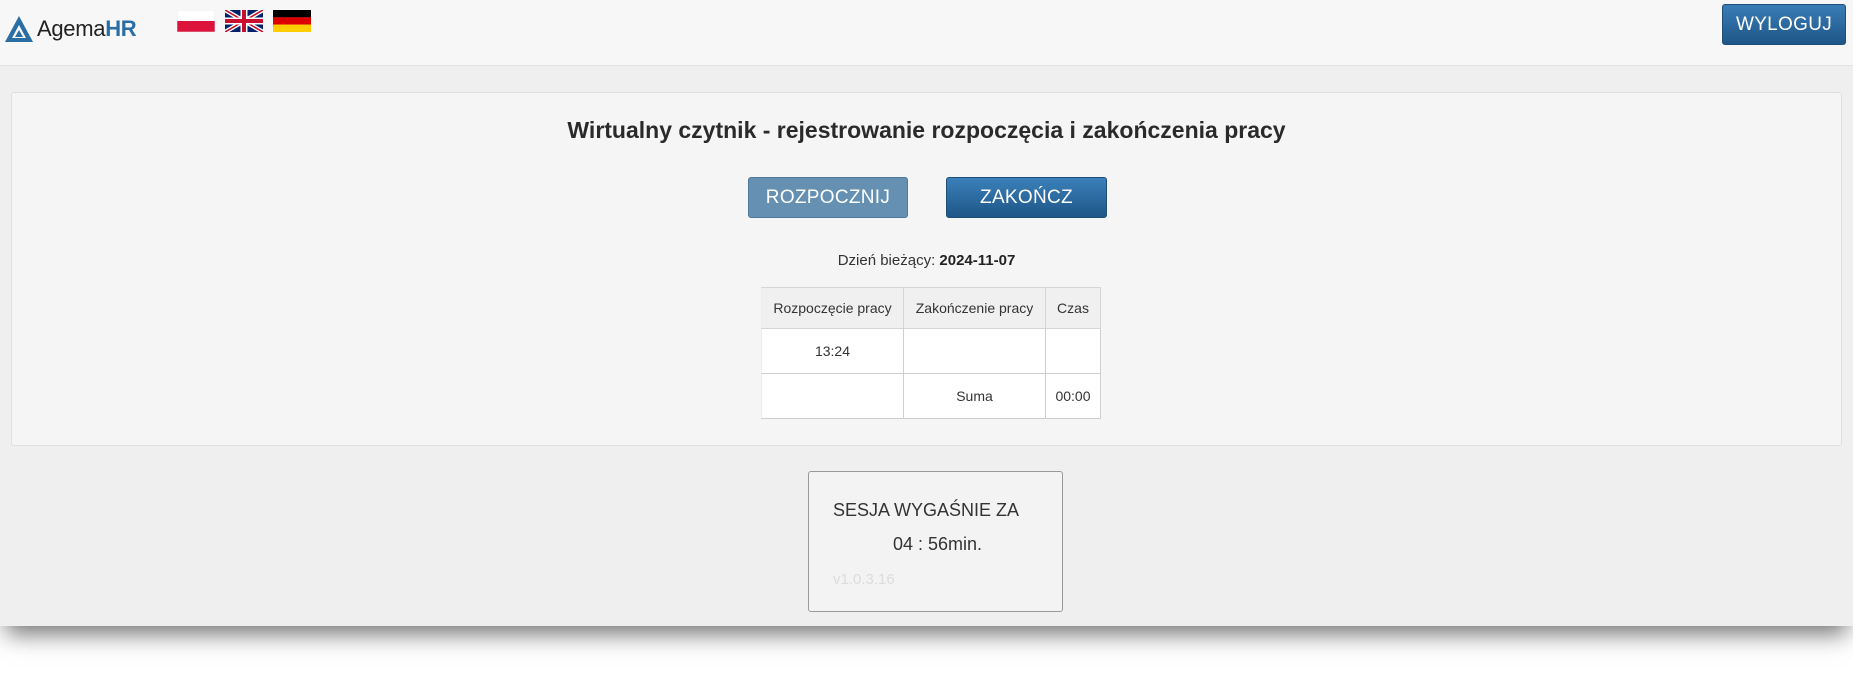 The height and width of the screenshot is (675, 1853). Describe the element at coordinates (974, 351) in the screenshot. I see `cell-end-time` at that location.